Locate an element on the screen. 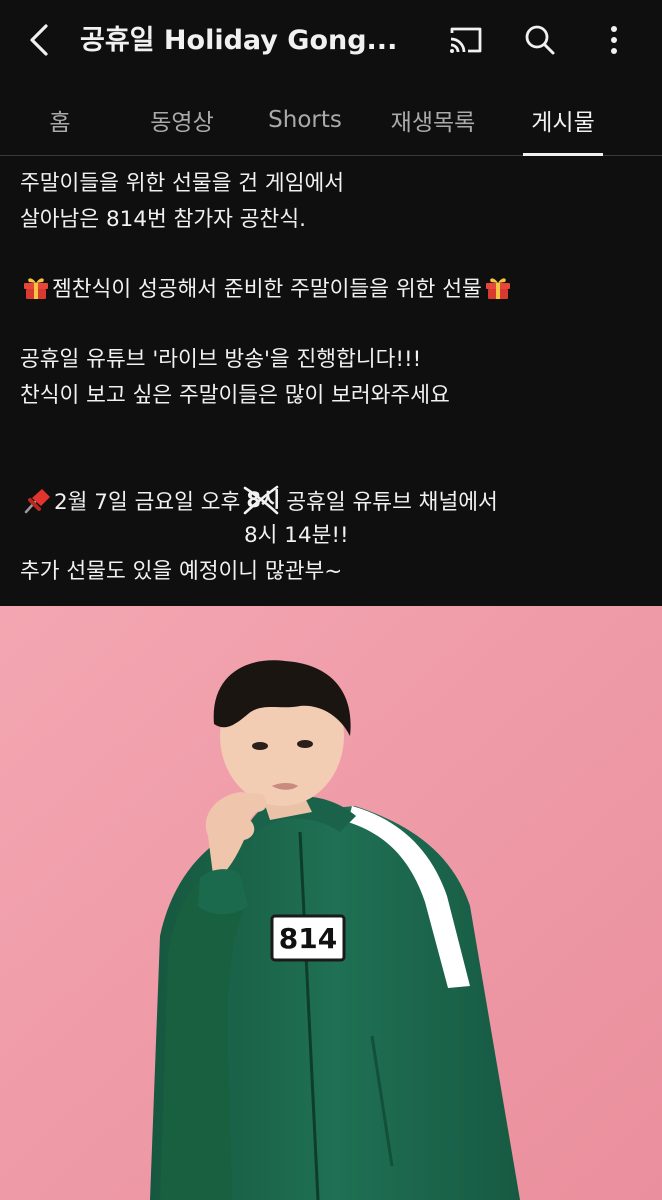 This screenshot has width=662, height=1200. search-button is located at coordinates (540, 40).